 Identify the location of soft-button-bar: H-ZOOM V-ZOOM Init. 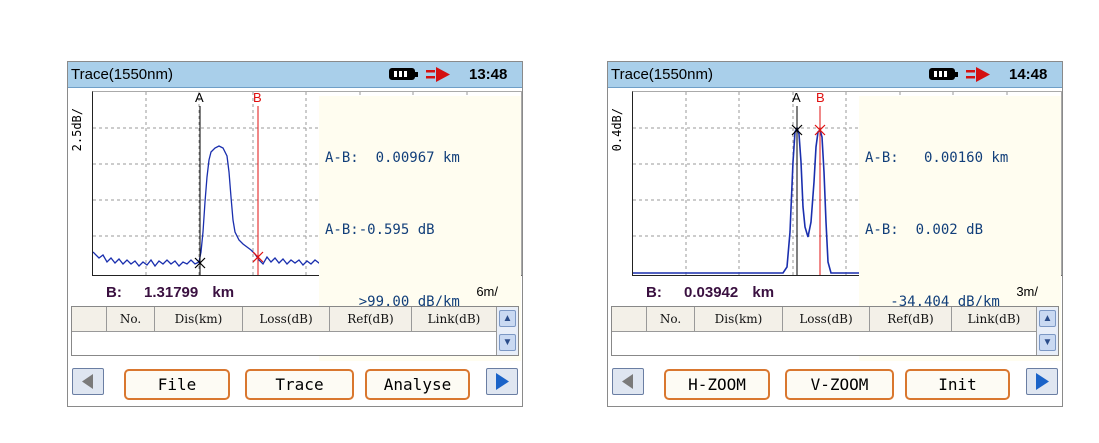
(835, 383).